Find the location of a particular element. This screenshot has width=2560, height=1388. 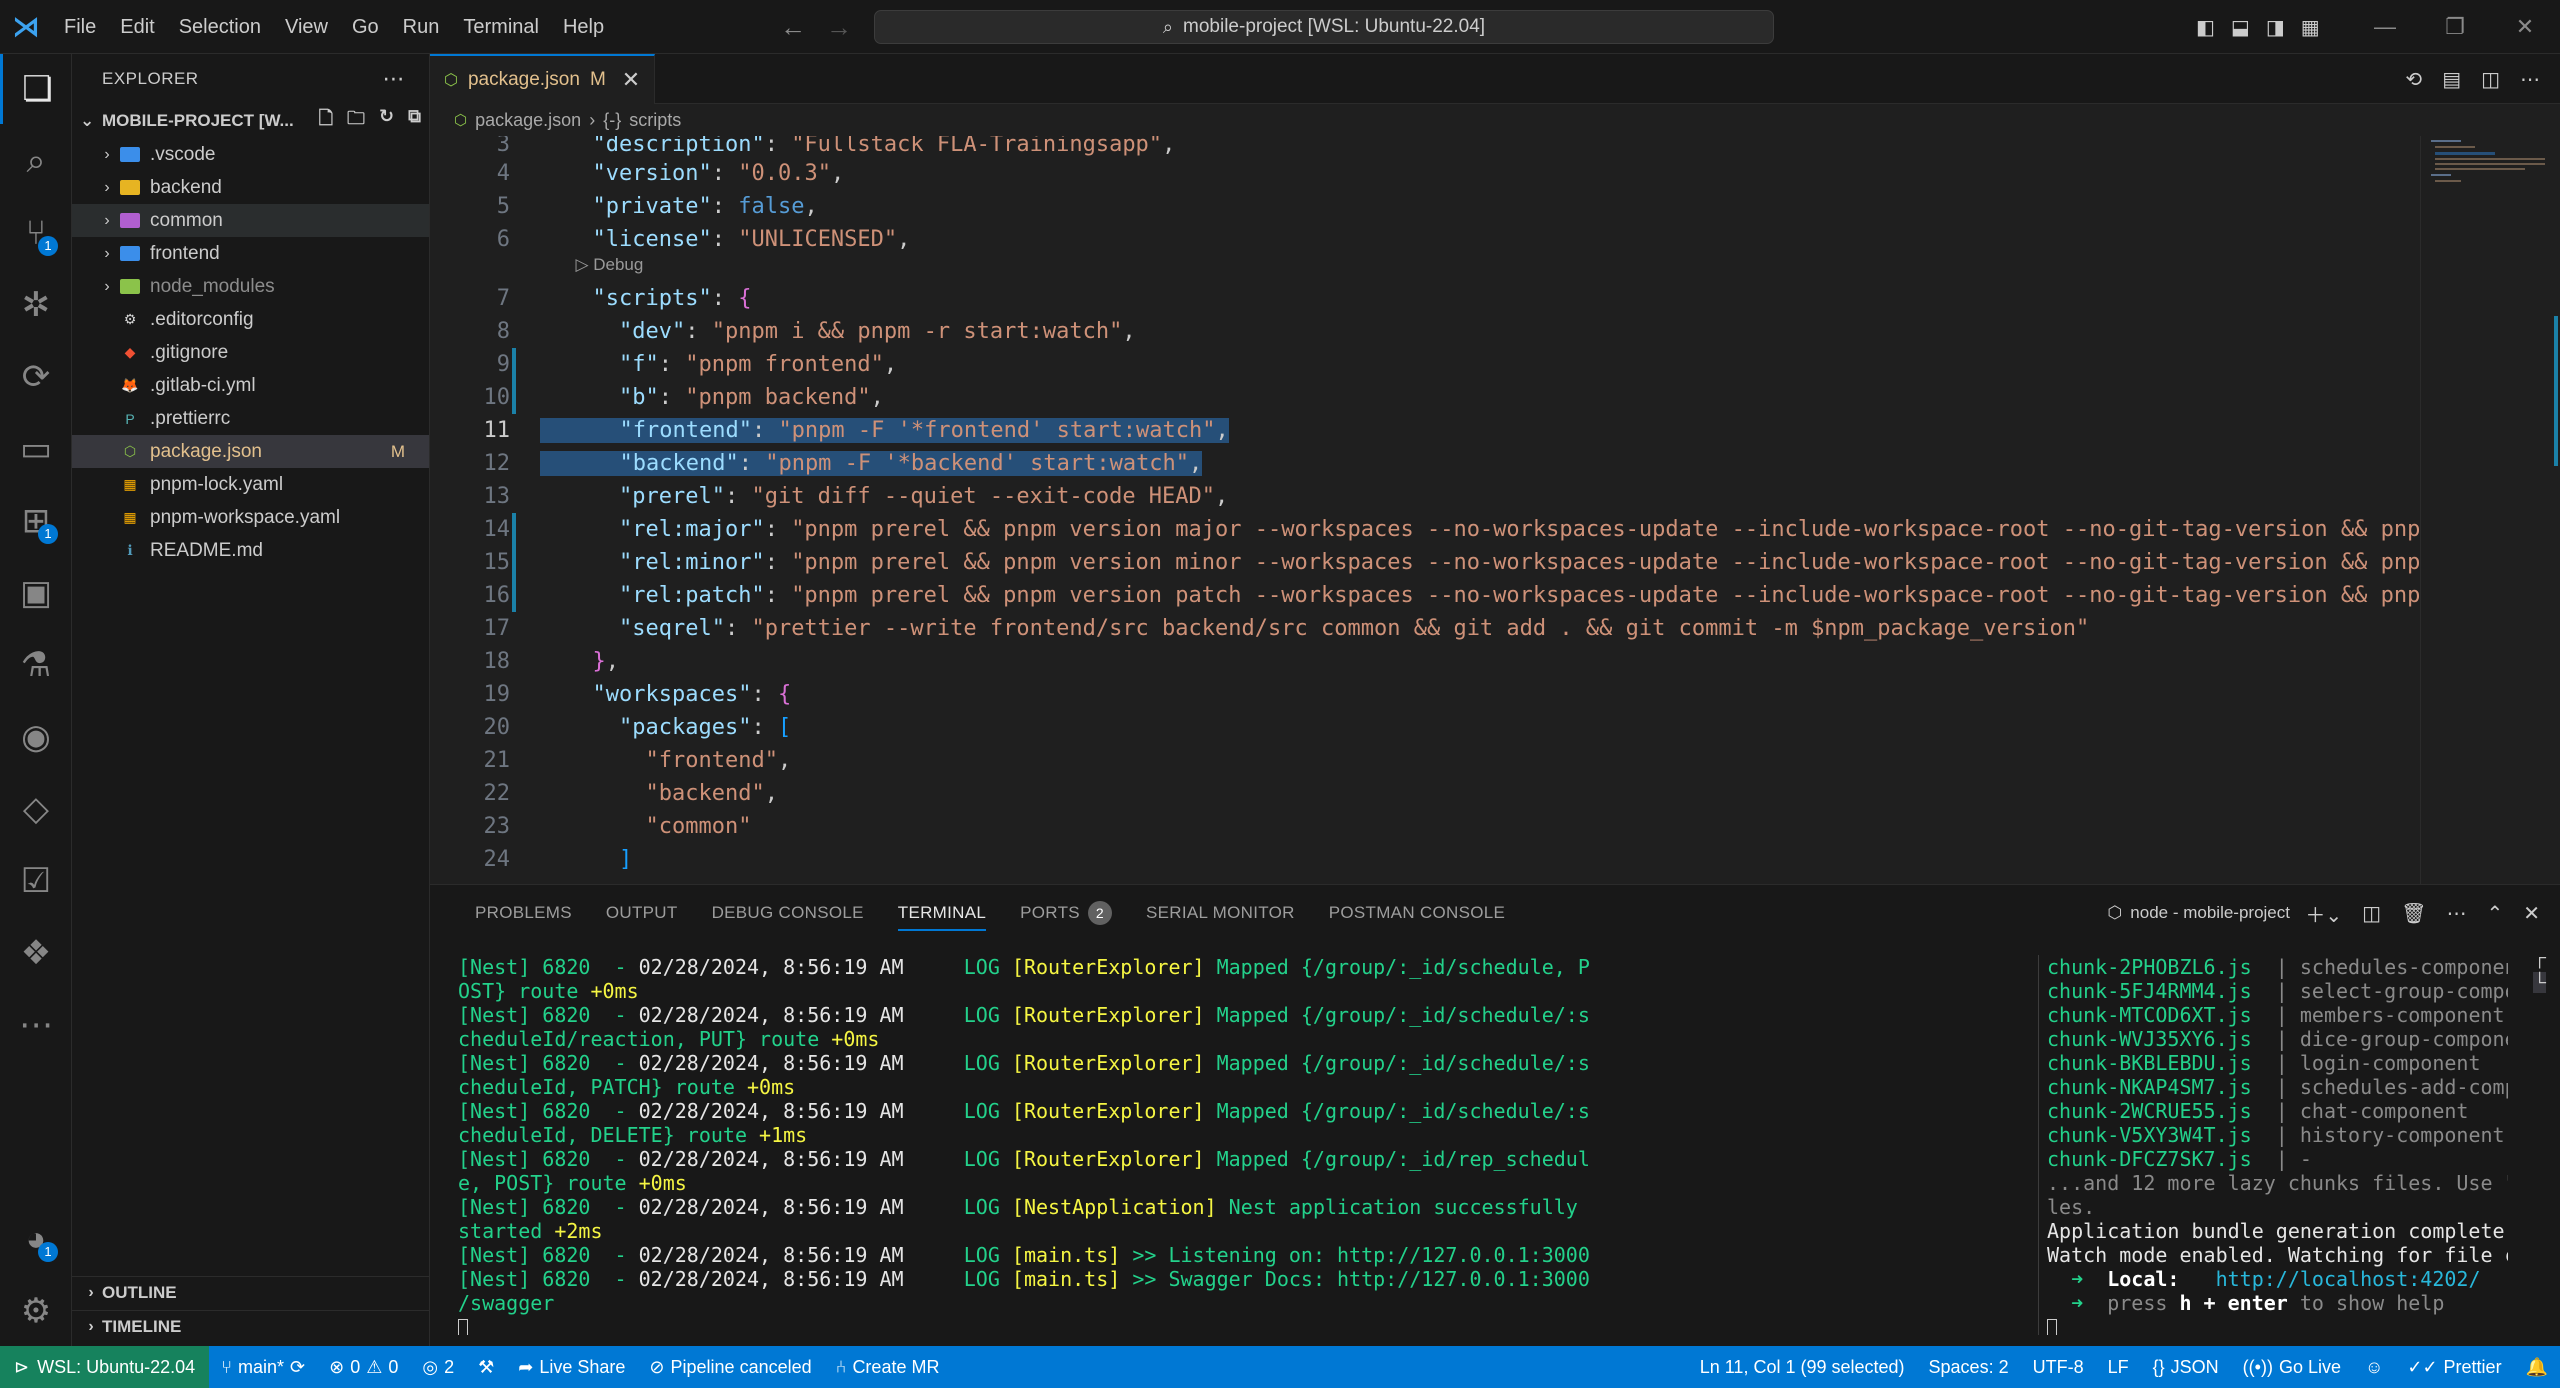

collapse-all-icon: ⧉ is located at coordinates (414, 121).